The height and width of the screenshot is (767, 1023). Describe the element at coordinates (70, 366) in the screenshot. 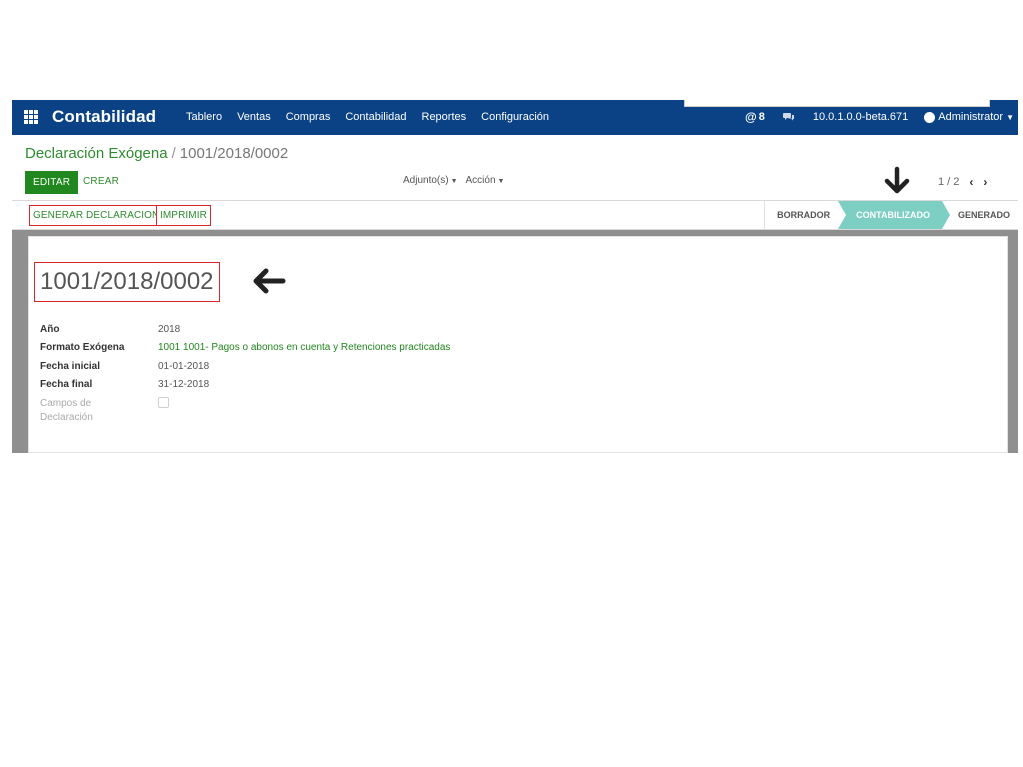

I see `field-label: Fecha inicial` at that location.